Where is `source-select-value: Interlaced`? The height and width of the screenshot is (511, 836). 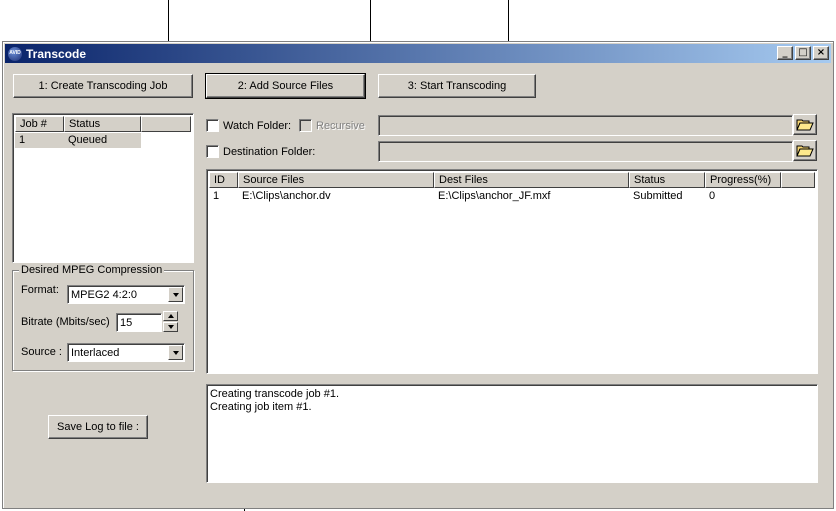 source-select-value: Interlaced is located at coordinates (95, 352).